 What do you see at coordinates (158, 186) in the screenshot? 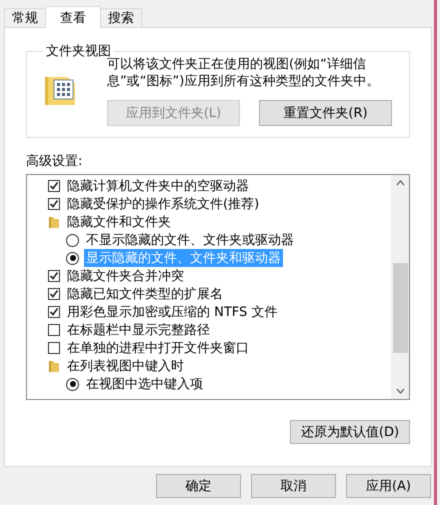
I see `setting-label: 隐藏计算机文件夹中的空驱动器` at bounding box center [158, 186].